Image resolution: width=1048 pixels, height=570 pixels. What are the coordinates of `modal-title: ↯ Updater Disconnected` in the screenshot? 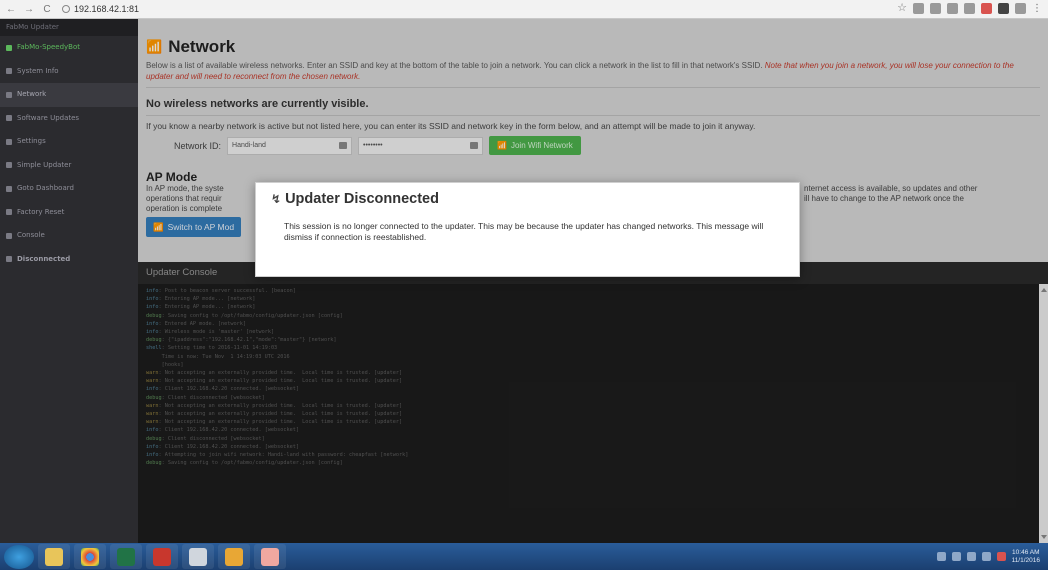 It's located at (355, 199).